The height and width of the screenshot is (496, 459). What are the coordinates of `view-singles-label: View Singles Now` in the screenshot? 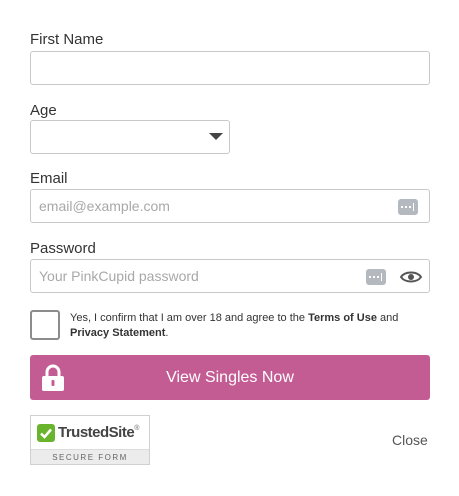 It's located at (230, 377).